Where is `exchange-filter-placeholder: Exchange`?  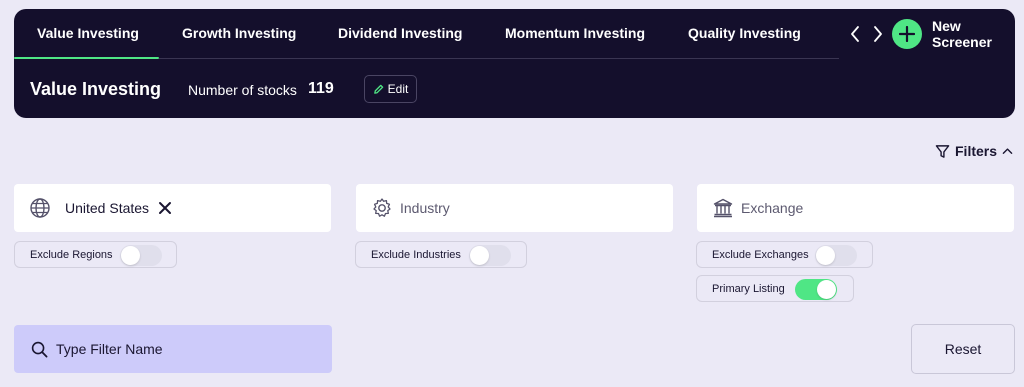 exchange-filter-placeholder: Exchange is located at coordinates (772, 208).